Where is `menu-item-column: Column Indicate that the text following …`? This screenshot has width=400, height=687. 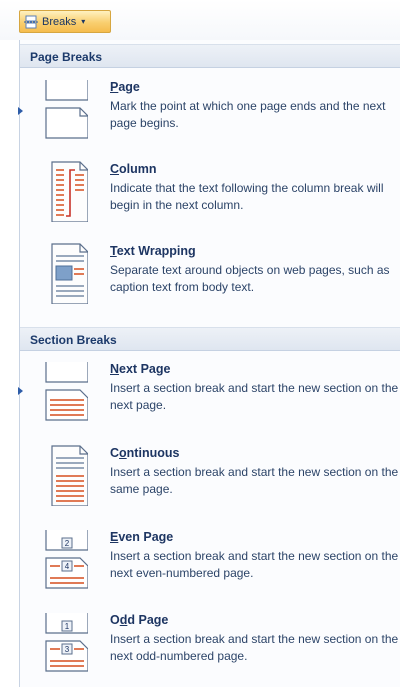
menu-item-column: Column Indicate that the text following … is located at coordinates (210, 195).